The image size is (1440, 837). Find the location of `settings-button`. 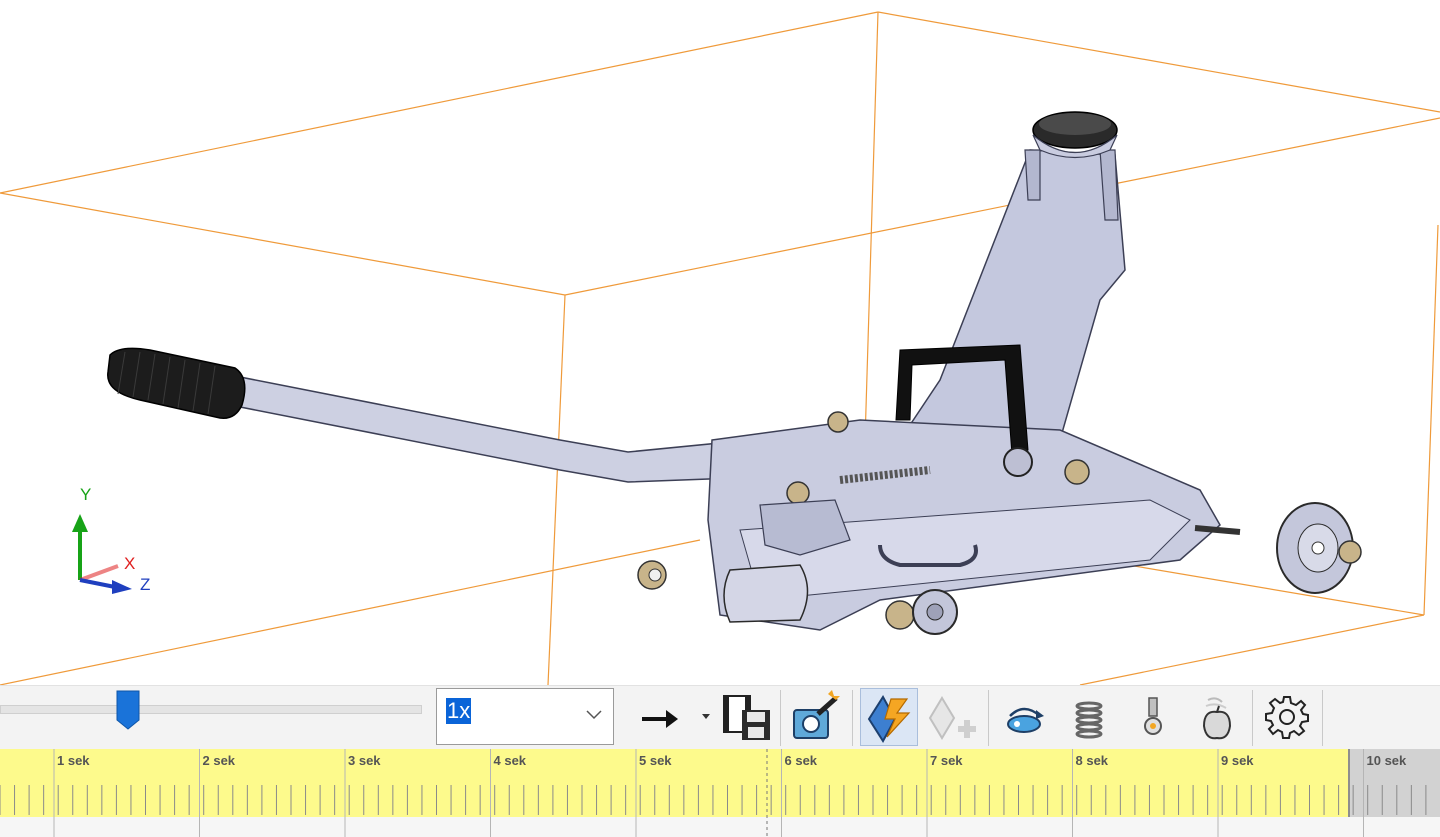

settings-button is located at coordinates (1287, 717).